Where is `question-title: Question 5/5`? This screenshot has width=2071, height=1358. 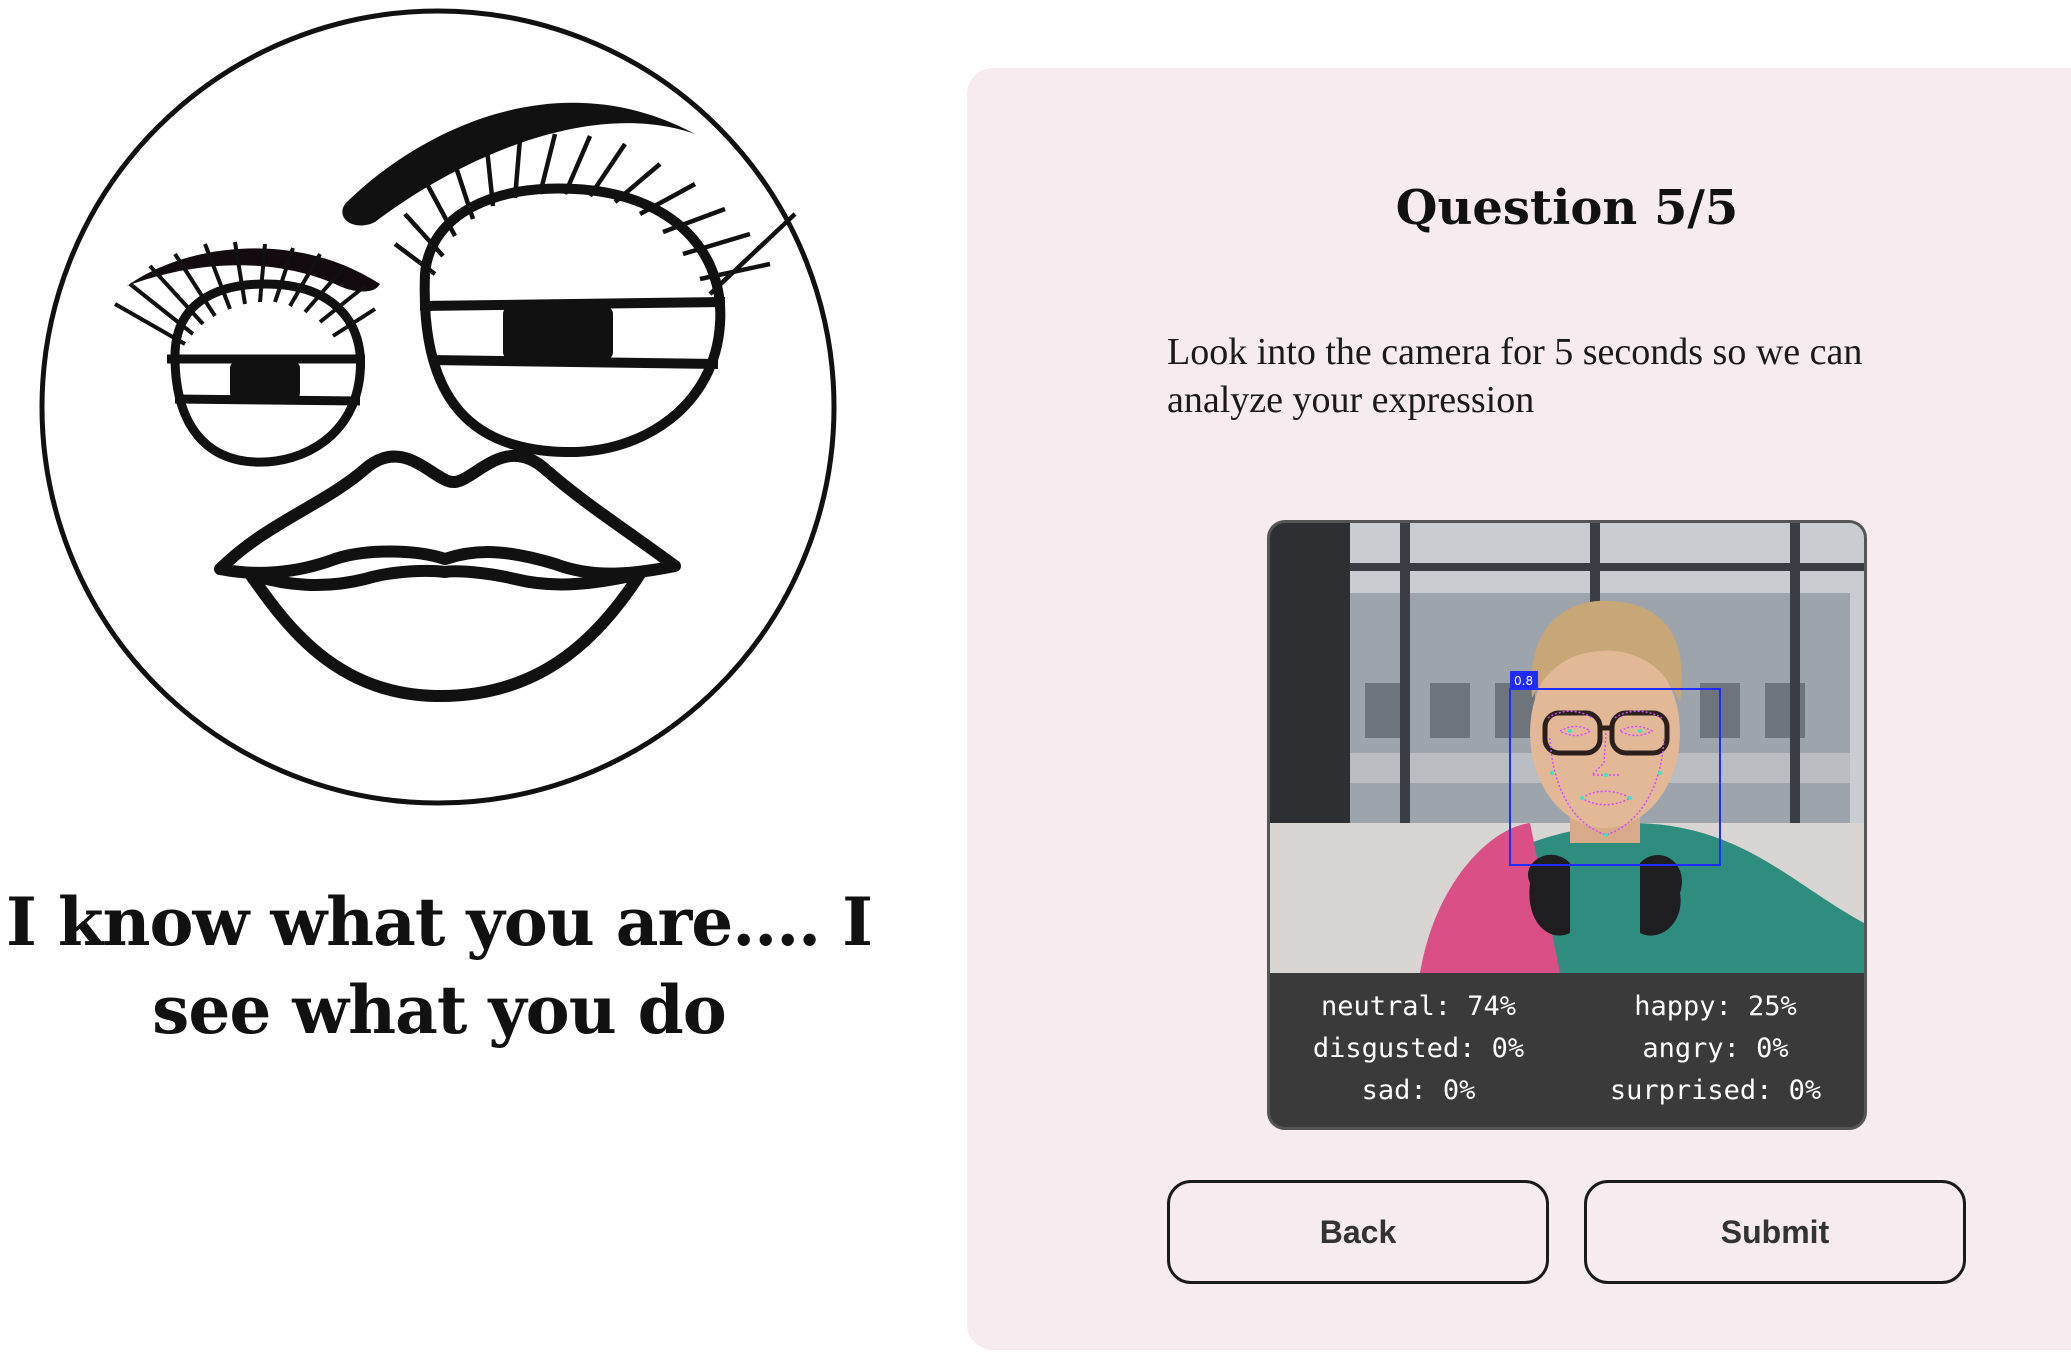 question-title: Question 5/5 is located at coordinates (1567, 208).